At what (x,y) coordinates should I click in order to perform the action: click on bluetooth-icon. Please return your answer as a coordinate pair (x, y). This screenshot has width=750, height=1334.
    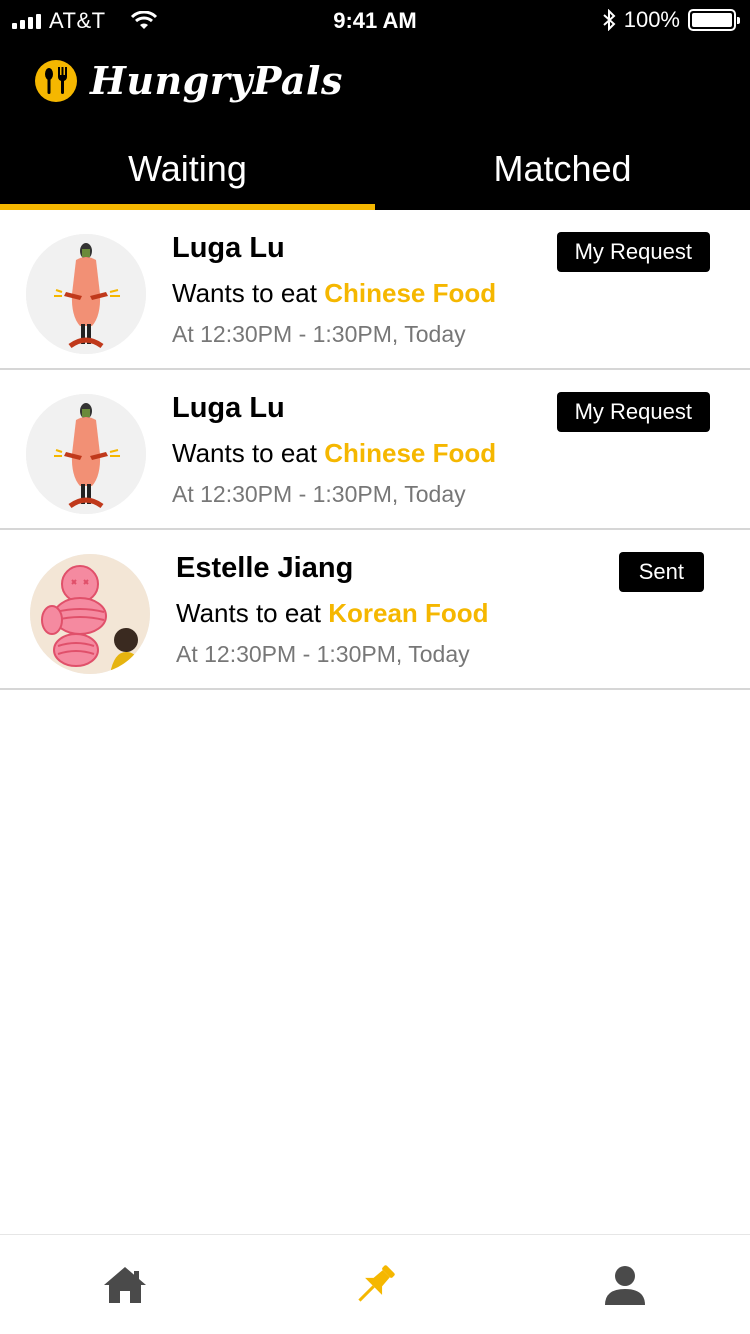
    Looking at the image, I should click on (609, 20).